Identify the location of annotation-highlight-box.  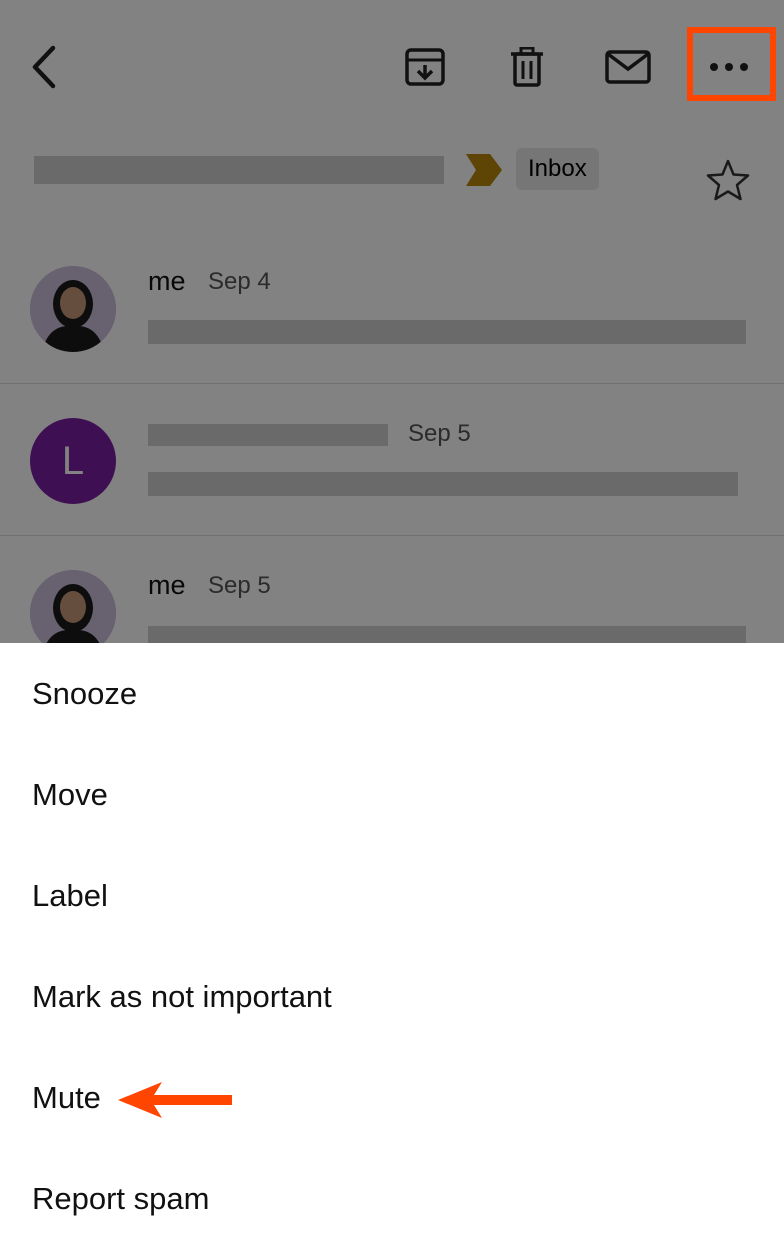
(731, 64).